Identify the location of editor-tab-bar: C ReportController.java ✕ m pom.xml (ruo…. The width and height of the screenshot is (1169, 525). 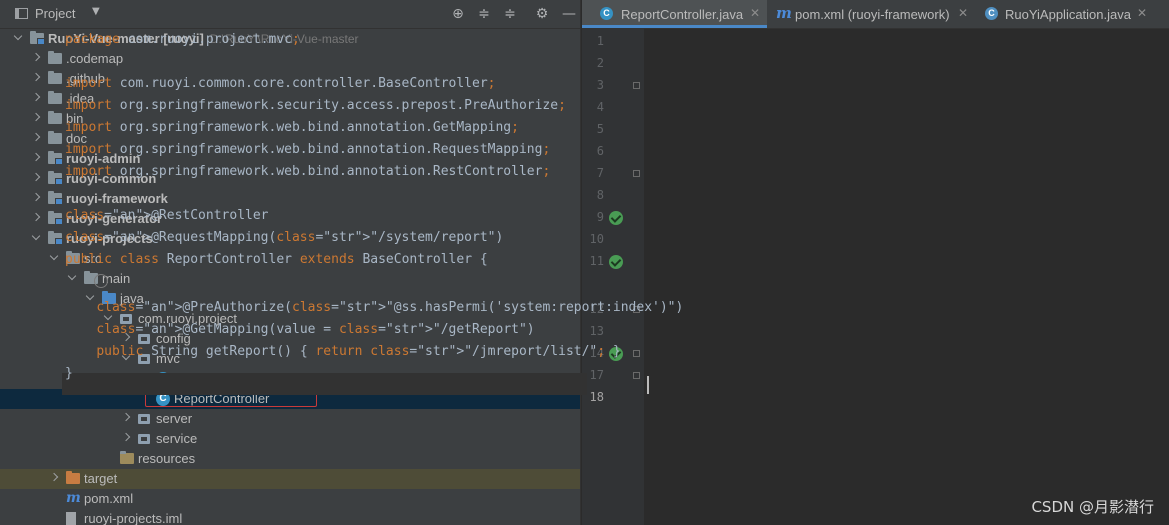
(875, 14).